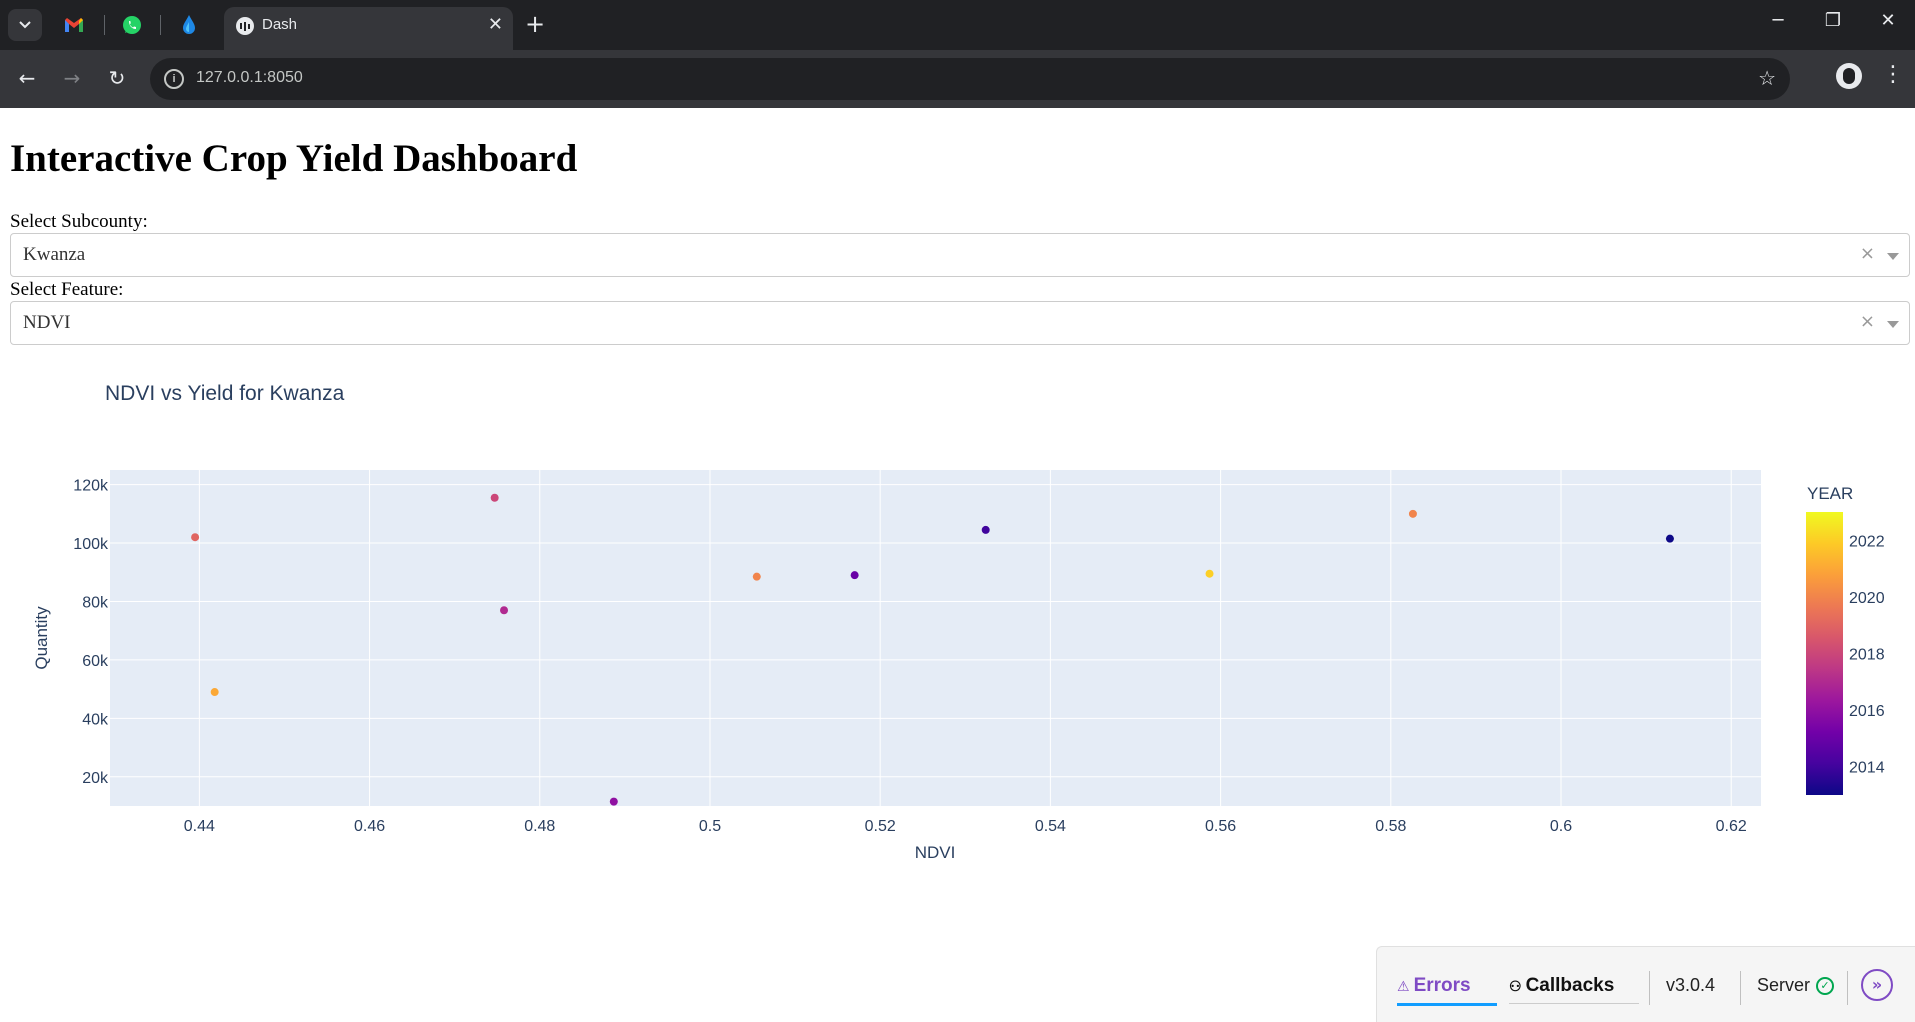 The width and height of the screenshot is (1915, 1022). I want to click on x-tick-label: 0.46, so click(369, 826).